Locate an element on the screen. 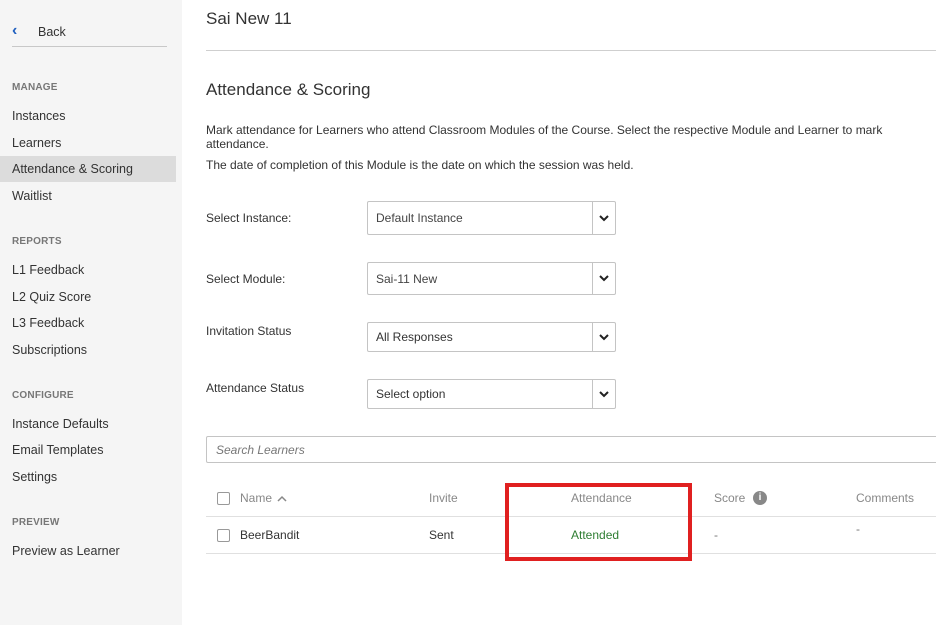 The image size is (936, 625). select-instance-dropdown: Default Instance is located at coordinates (491, 218).